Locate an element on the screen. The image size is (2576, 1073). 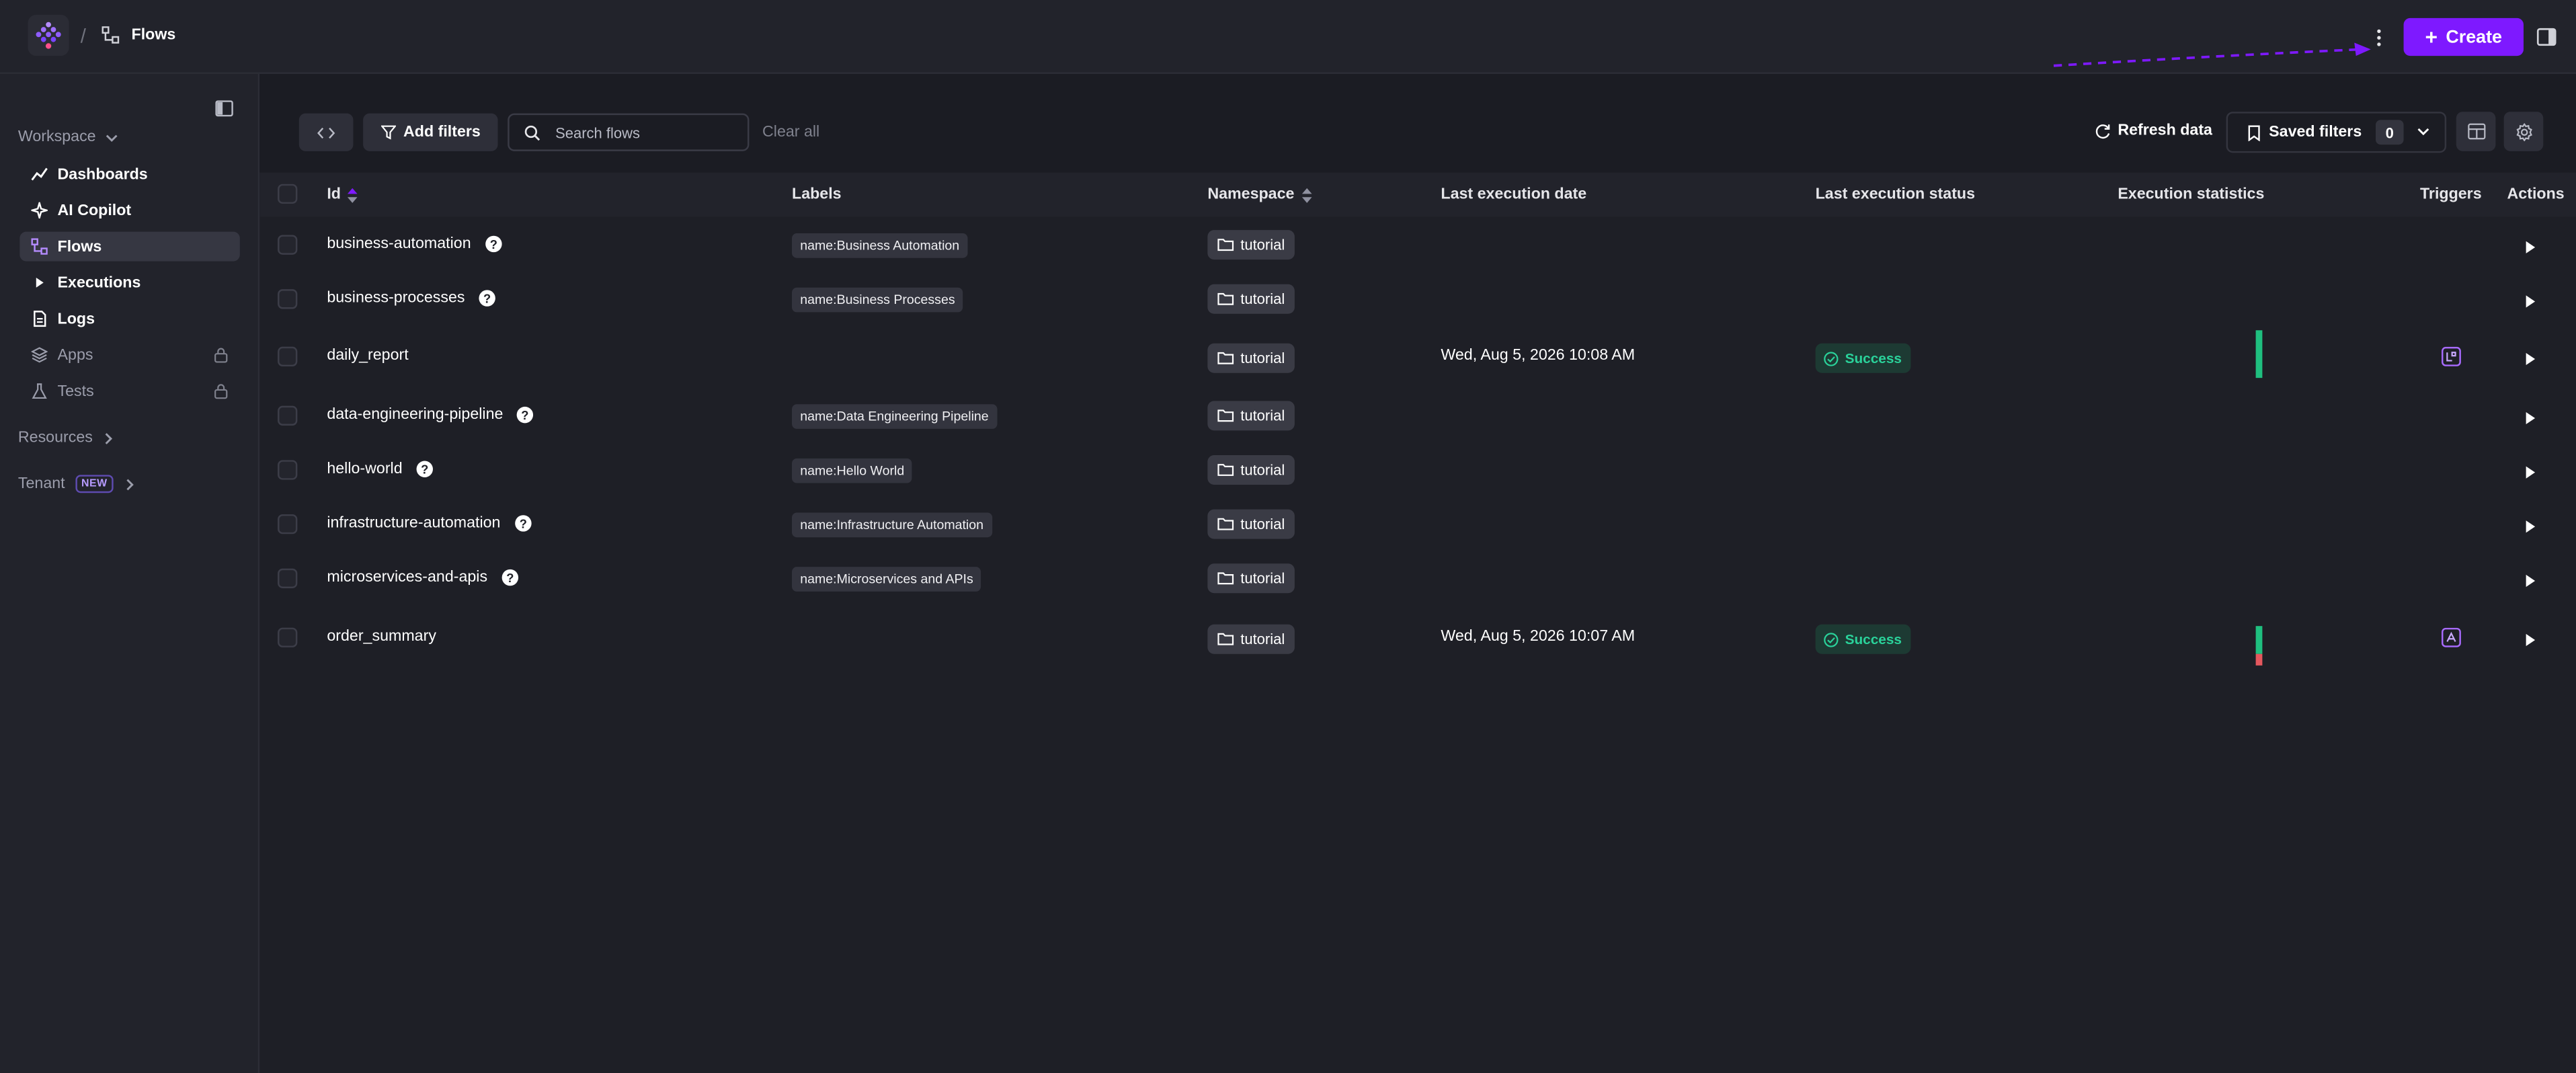
create-button-label: Create is located at coordinates (2474, 37).